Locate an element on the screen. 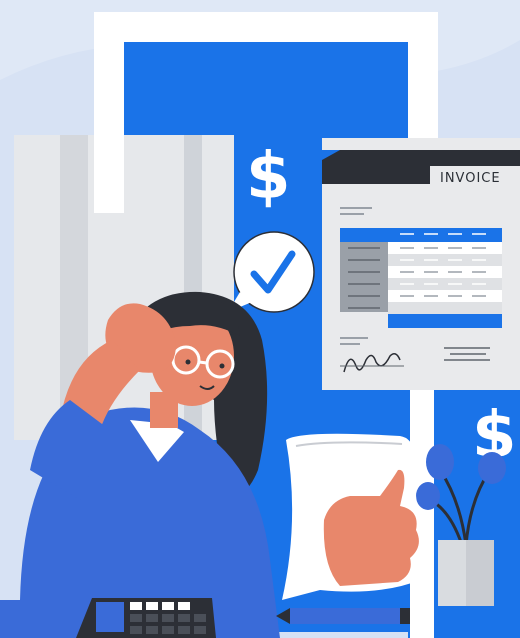 This screenshot has width=520, height=638. glasses-bridge is located at coordinates (203, 362).